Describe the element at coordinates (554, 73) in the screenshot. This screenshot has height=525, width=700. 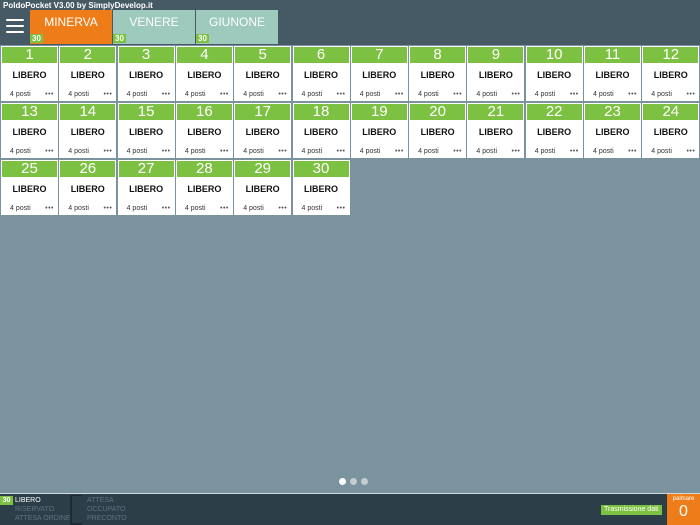
I see `table-card-10: 10 LIBERO 4 posti •••` at that location.